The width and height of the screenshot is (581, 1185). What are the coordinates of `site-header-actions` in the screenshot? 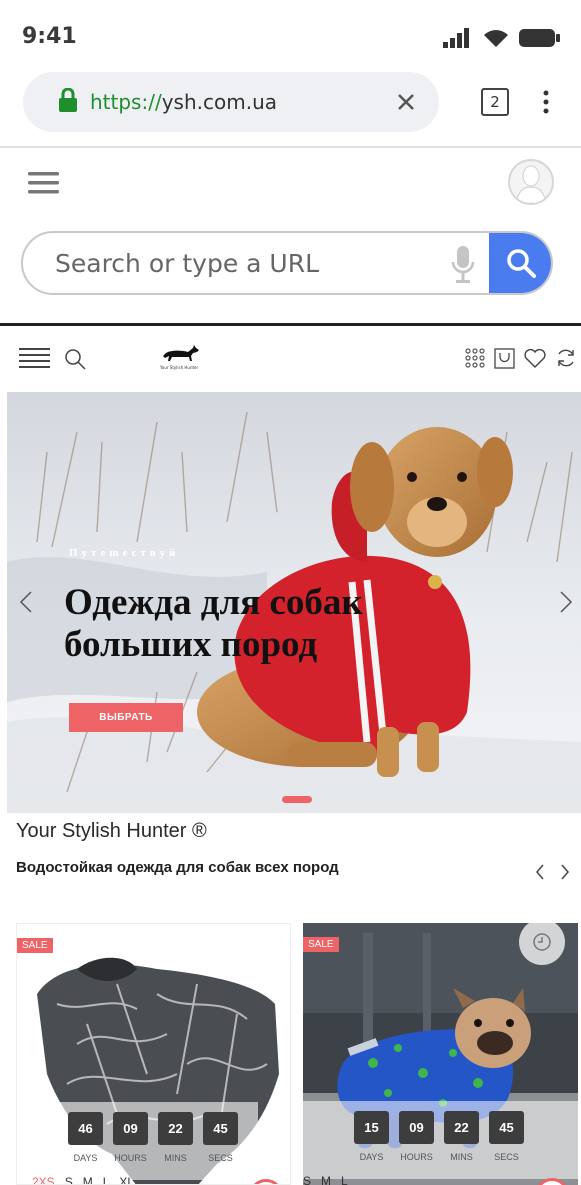 It's located at (521, 358).